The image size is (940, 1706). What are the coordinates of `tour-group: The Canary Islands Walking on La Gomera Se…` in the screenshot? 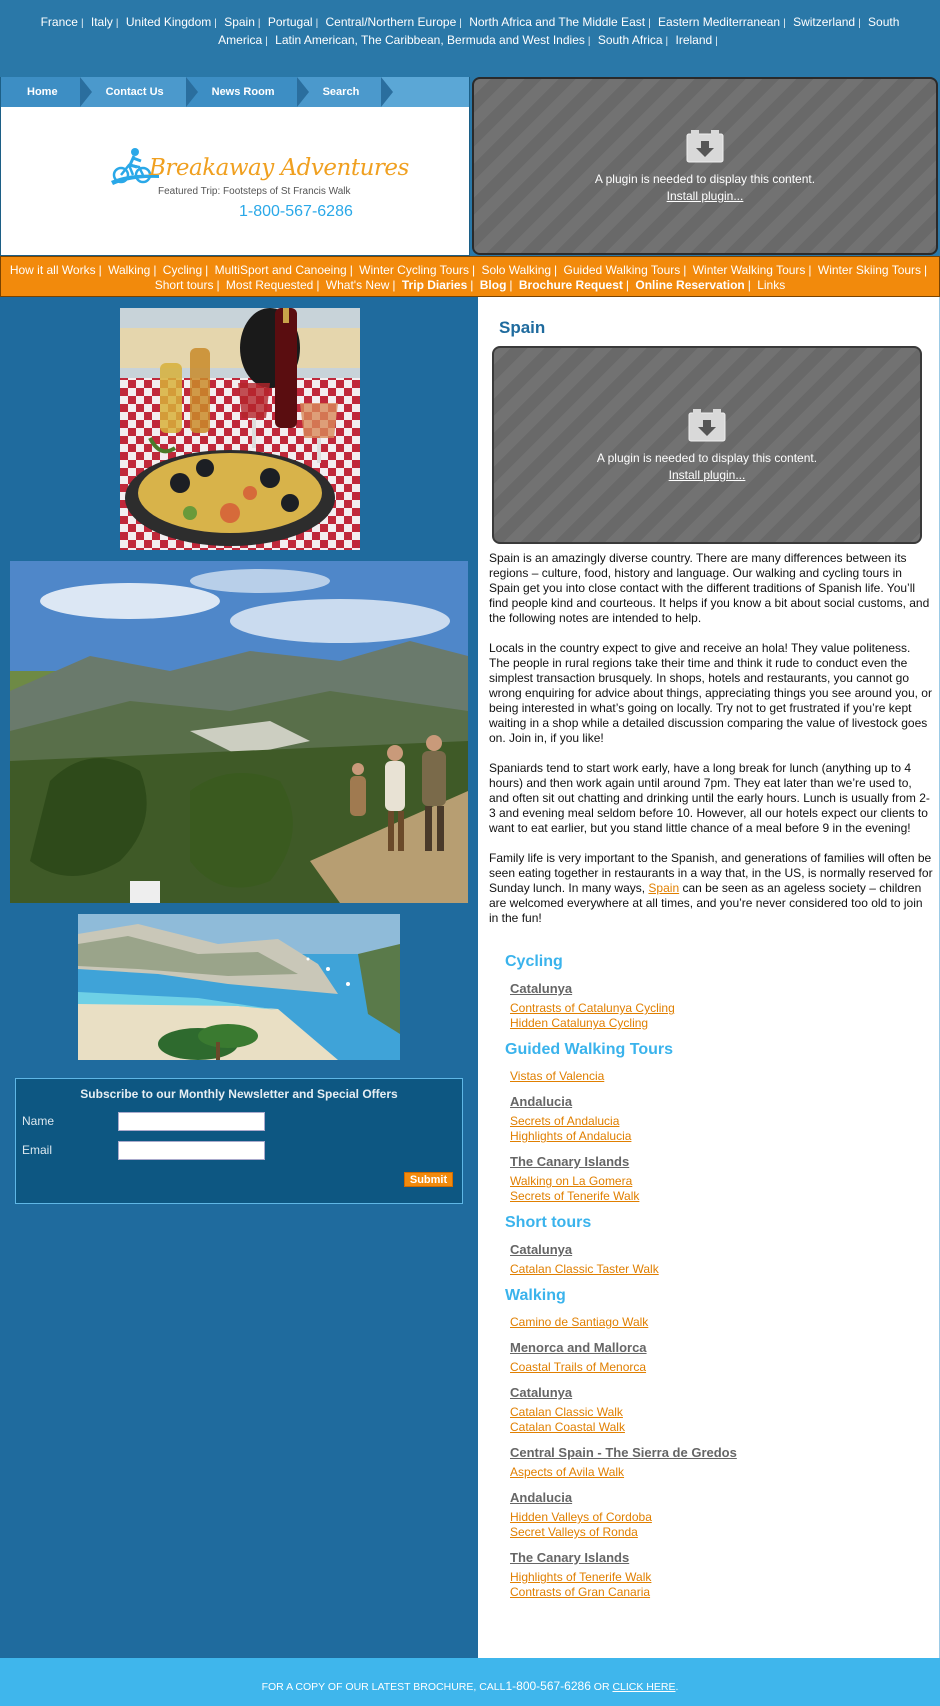 It's located at (715, 1179).